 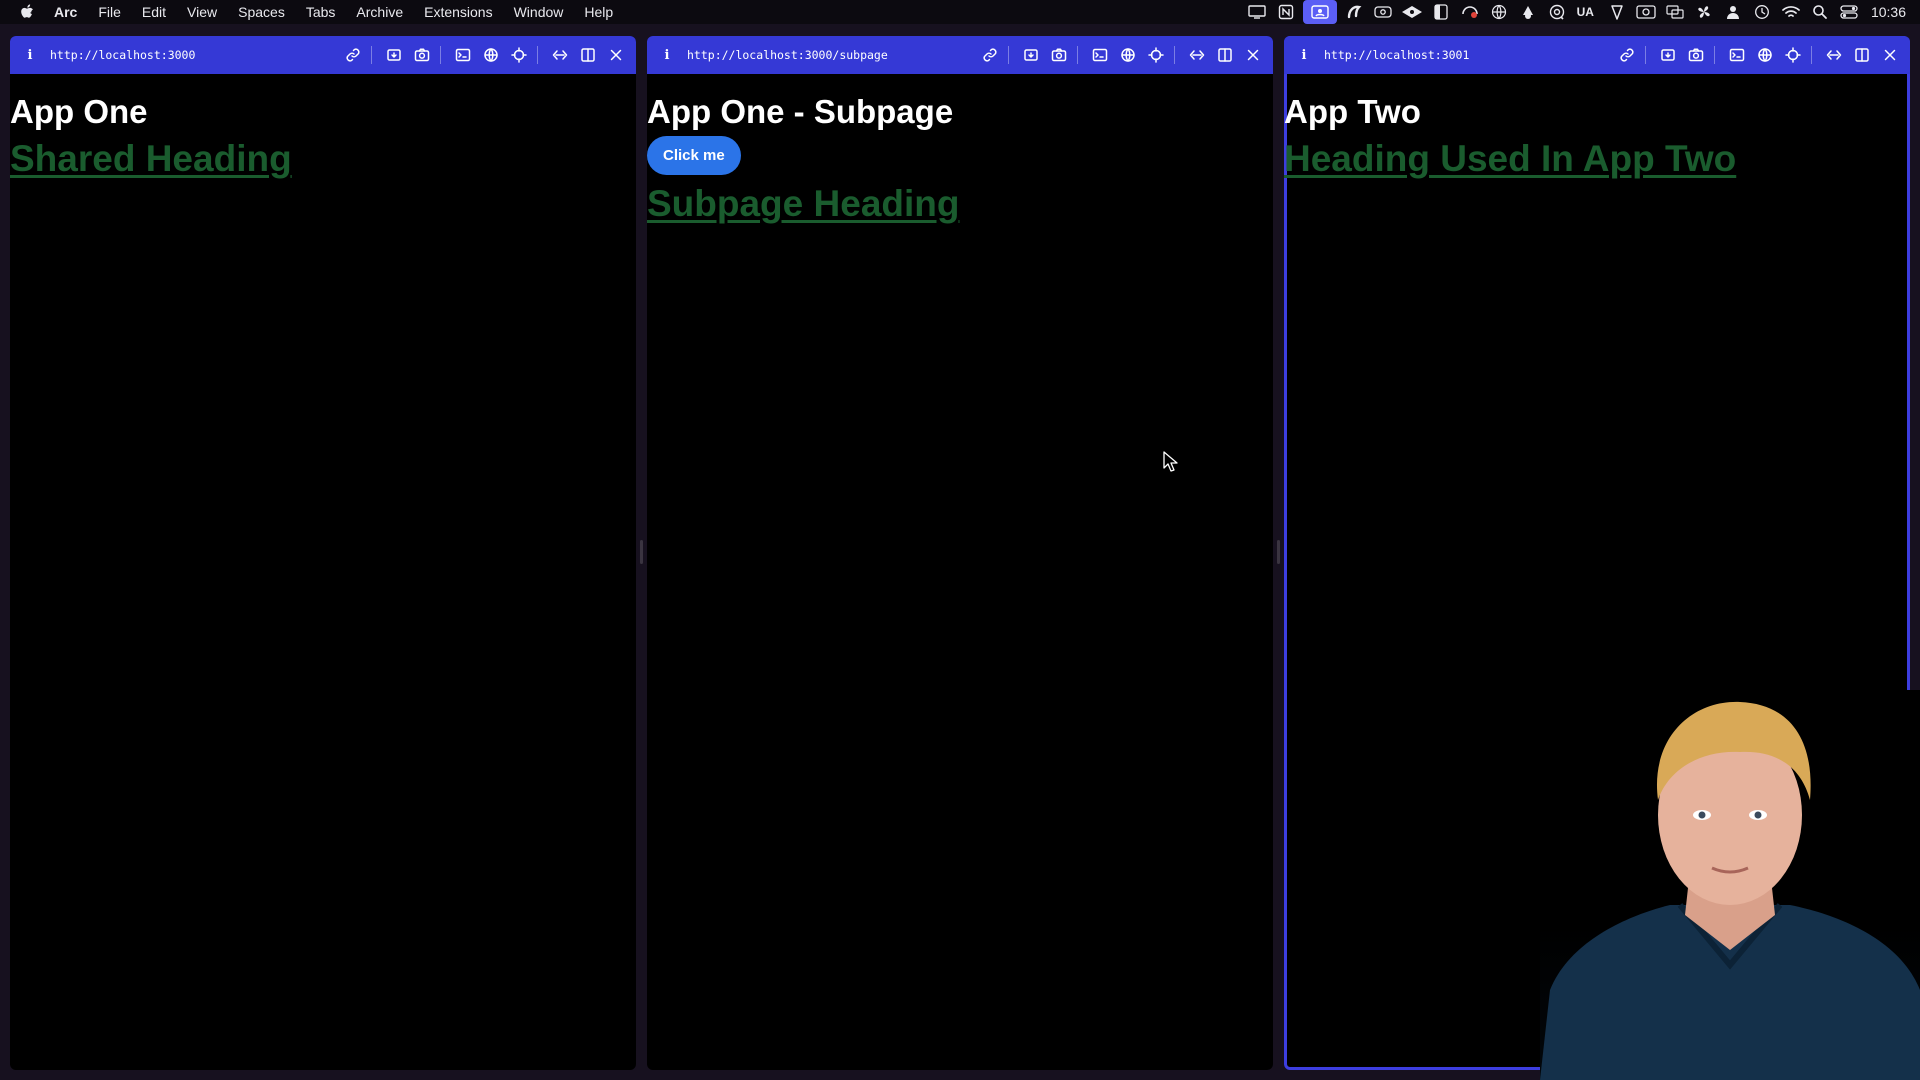 What do you see at coordinates (1257, 12) in the screenshot?
I see `display-icon` at bounding box center [1257, 12].